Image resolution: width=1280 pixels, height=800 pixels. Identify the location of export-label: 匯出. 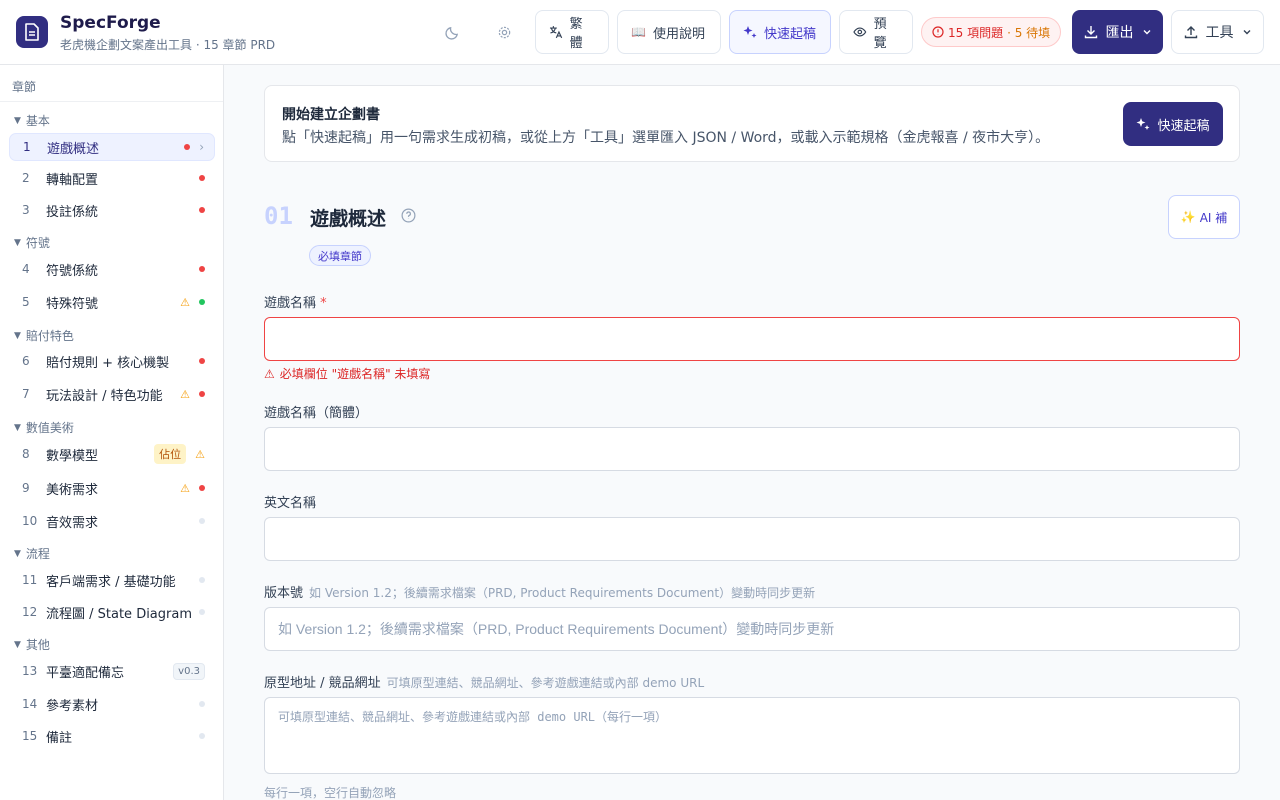
(1119, 33).